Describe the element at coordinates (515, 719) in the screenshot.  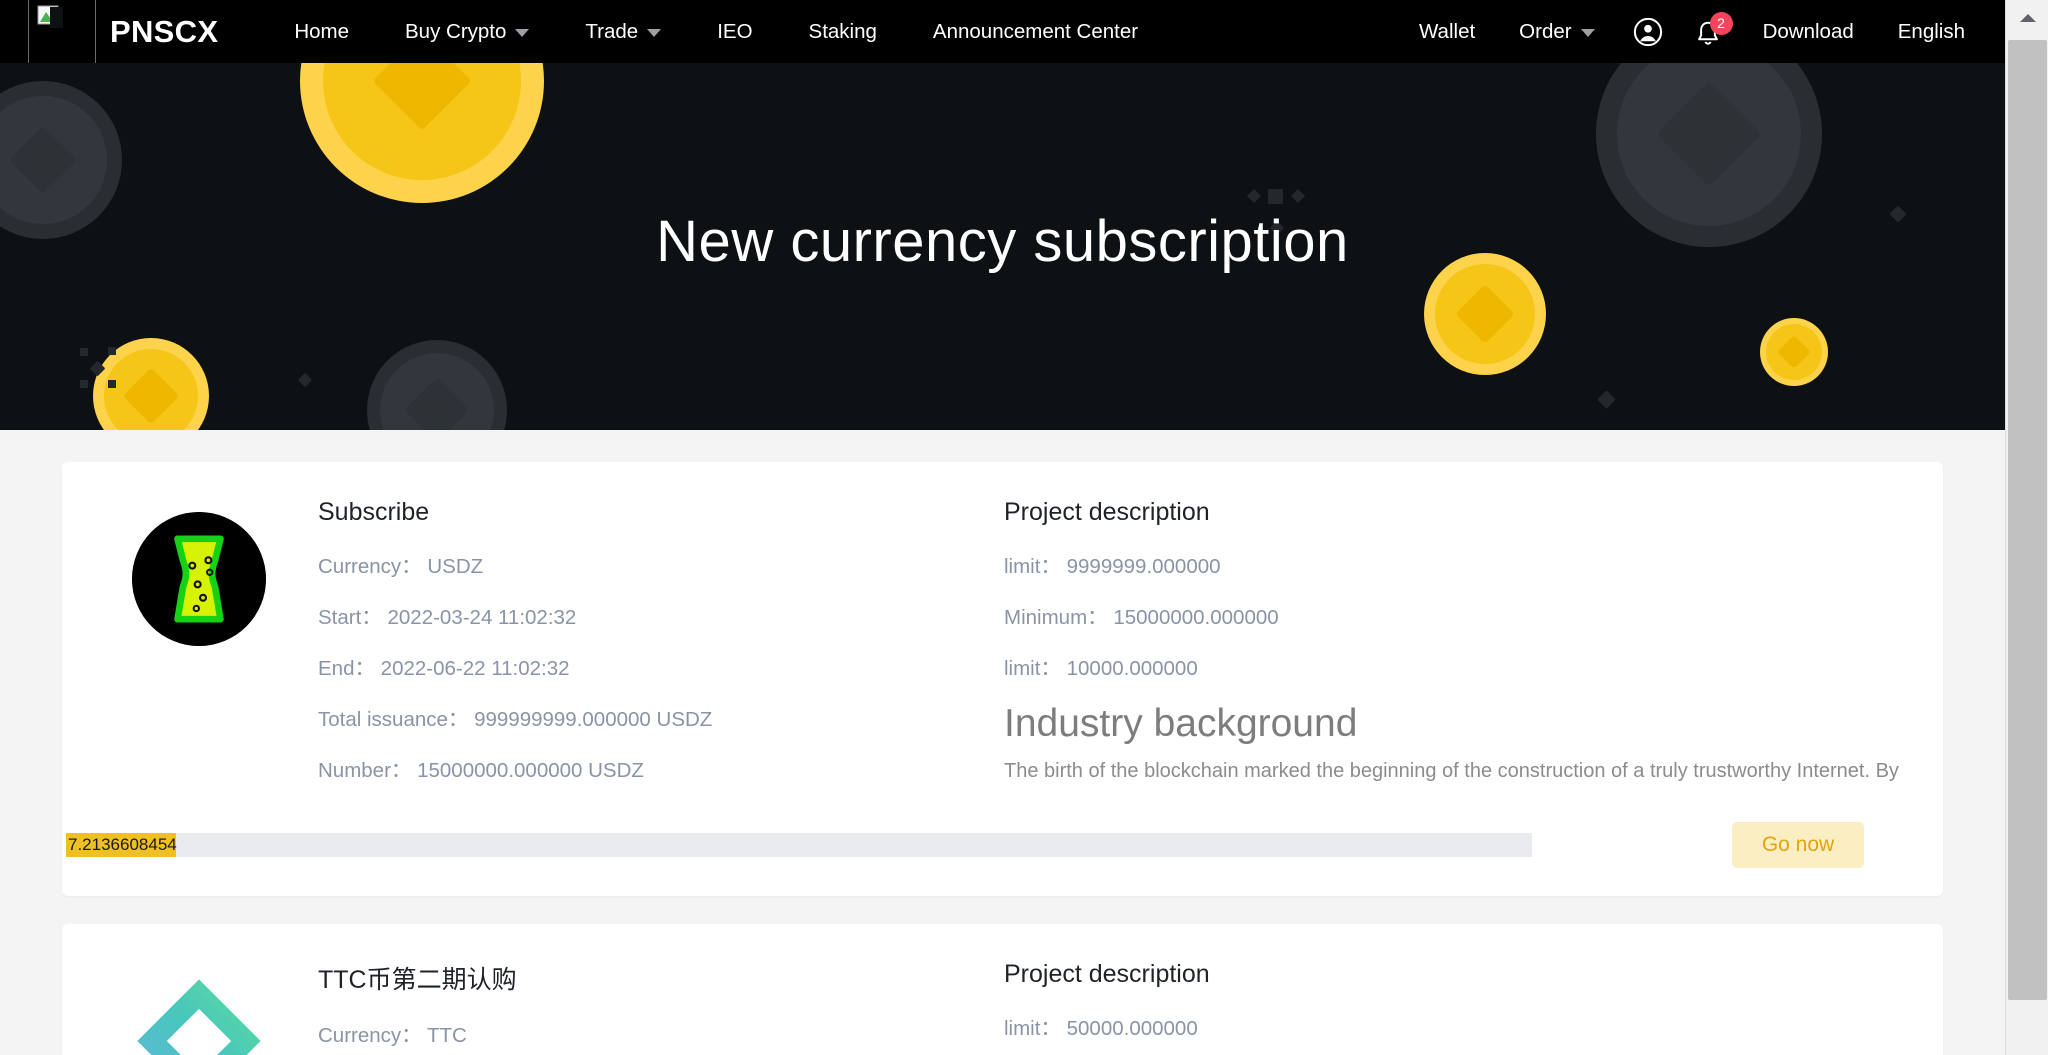
I see `card-field-total-issuance: Total issuance： 999999999.000000 USDZ` at that location.